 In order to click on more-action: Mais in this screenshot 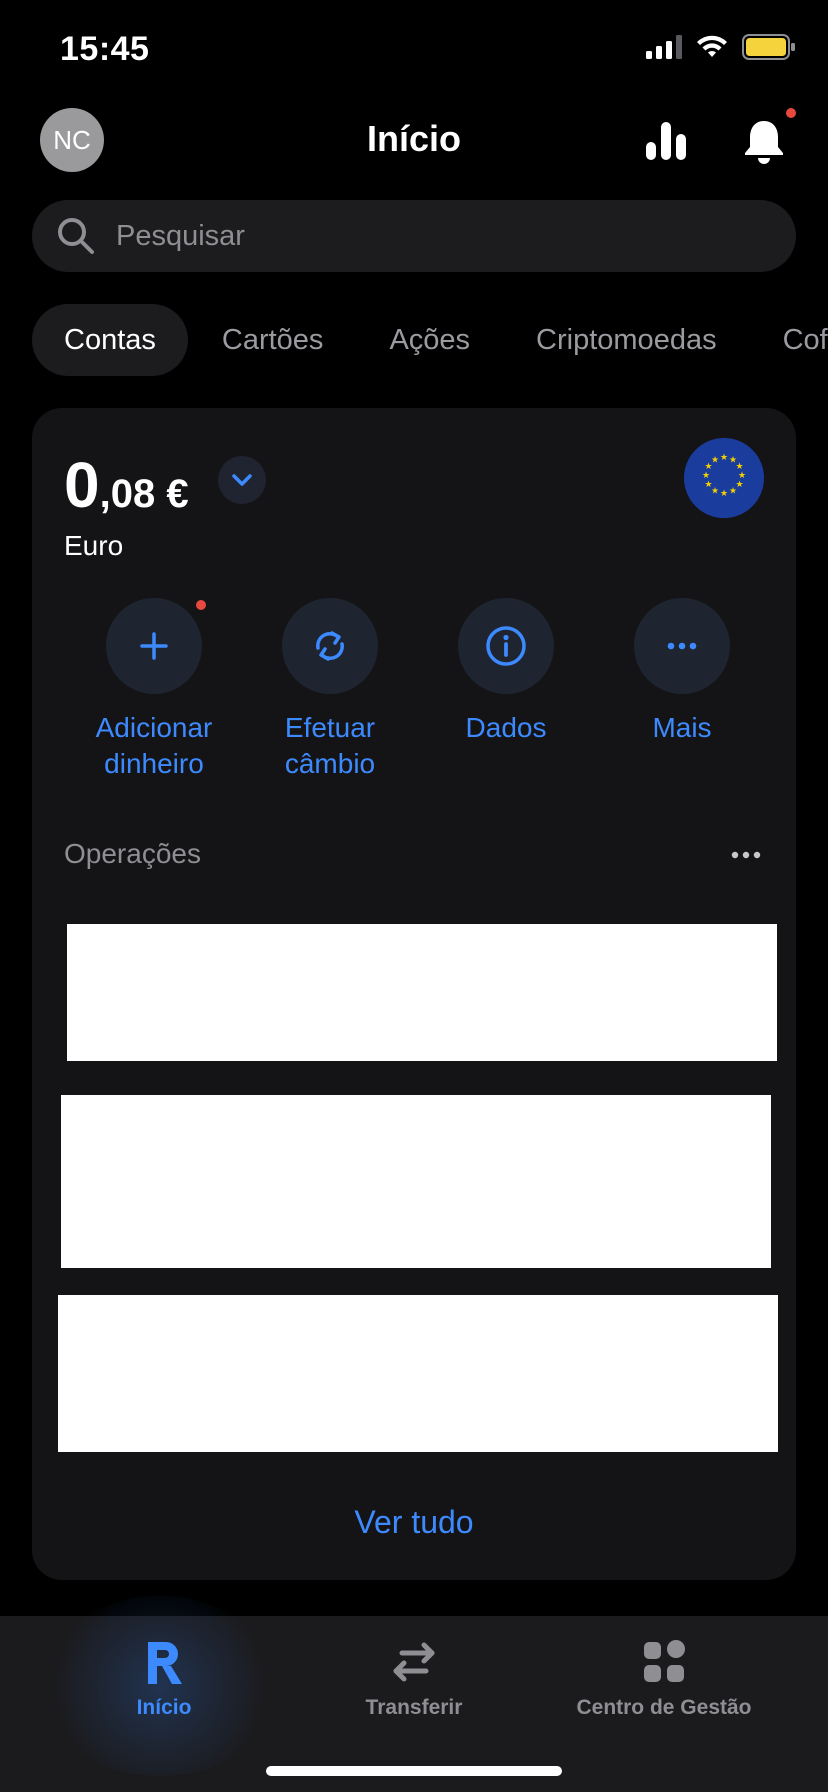, I will do `click(682, 690)`.